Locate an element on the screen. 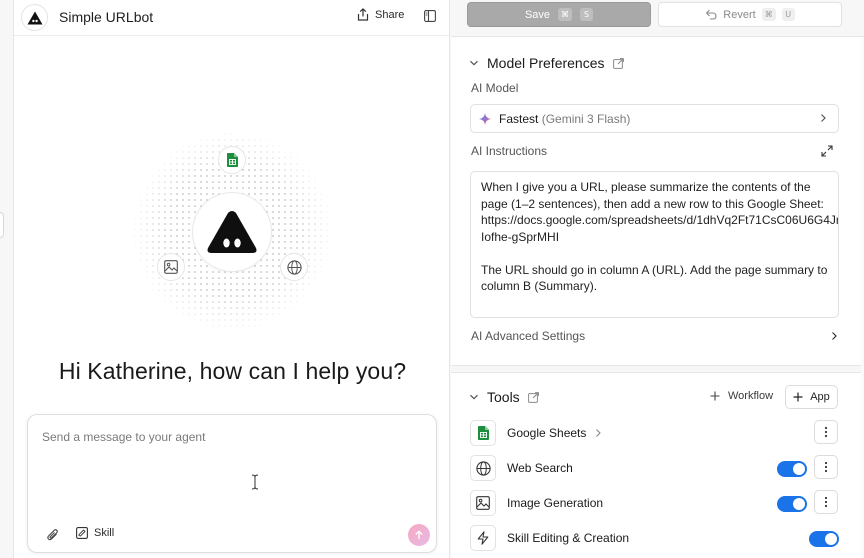  ai-instructions-label: AI Instructions is located at coordinates (509, 151).